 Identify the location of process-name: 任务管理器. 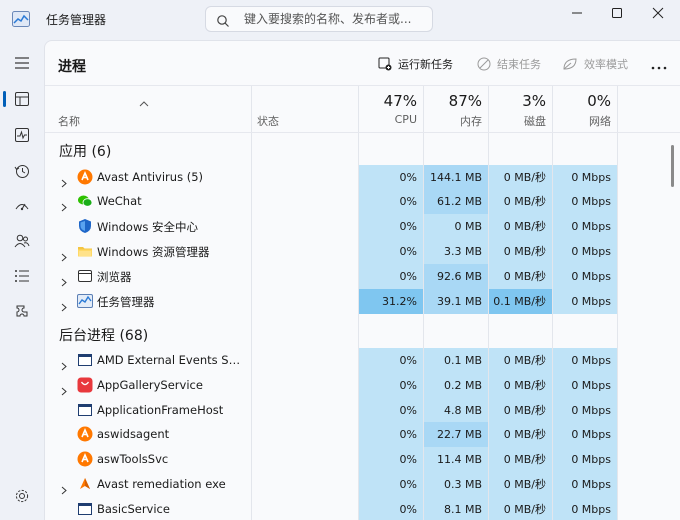
(126, 301).